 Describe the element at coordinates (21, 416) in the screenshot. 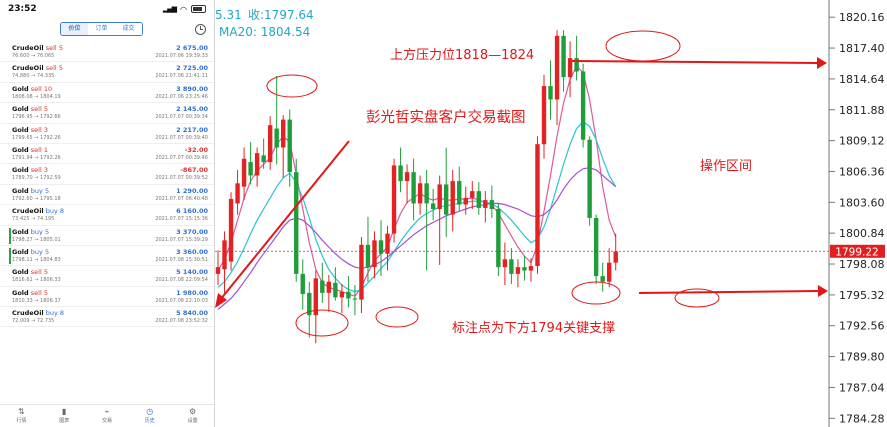

I see `nav-item: ⇅ 行情` at that location.